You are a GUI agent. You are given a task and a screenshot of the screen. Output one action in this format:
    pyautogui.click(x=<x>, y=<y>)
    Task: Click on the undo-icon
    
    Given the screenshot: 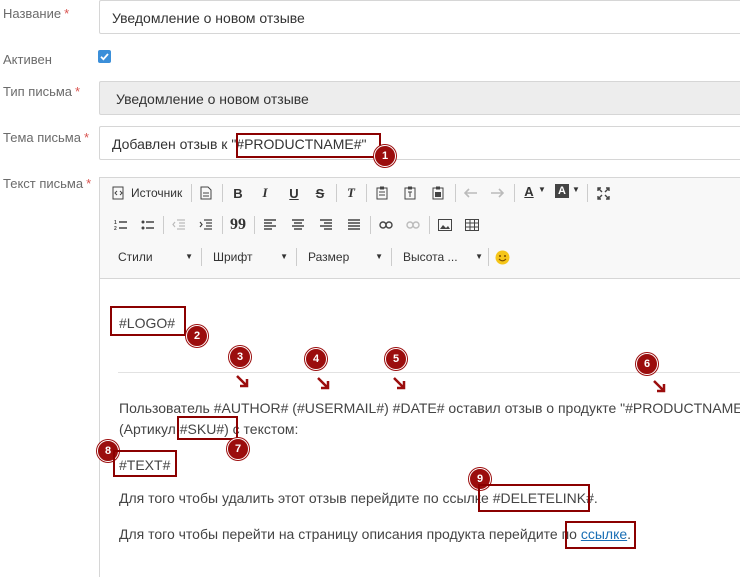 What is the action you would take?
    pyautogui.click(x=471, y=193)
    